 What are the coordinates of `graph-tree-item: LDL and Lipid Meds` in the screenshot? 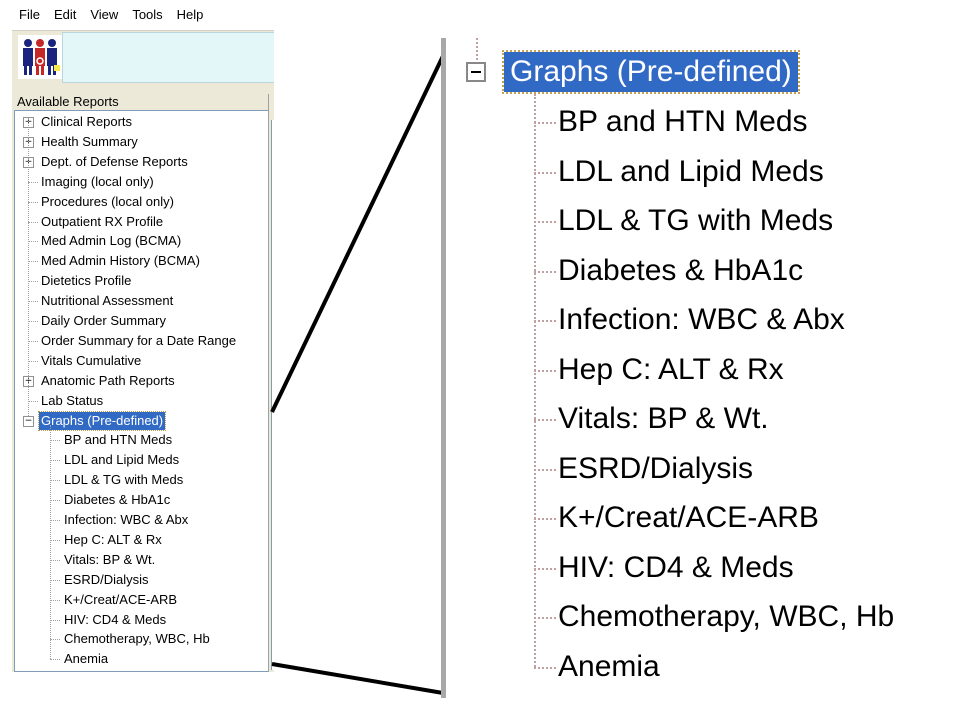 It's located at (140, 460).